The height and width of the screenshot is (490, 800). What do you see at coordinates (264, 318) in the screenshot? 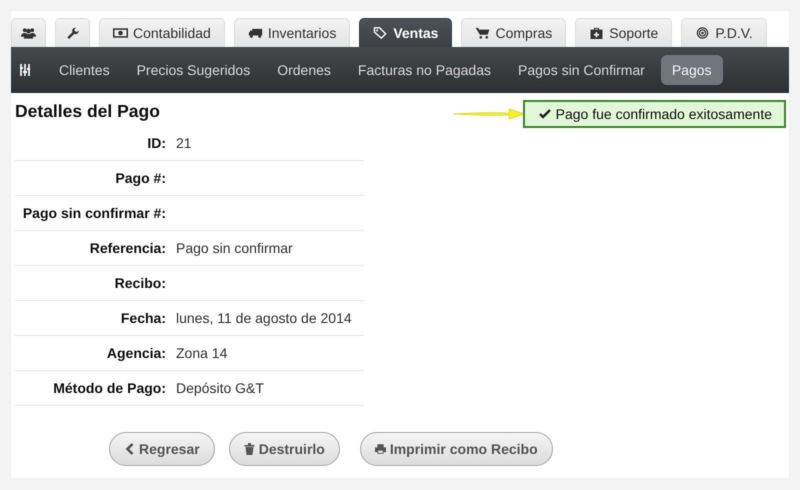
I see `field-value: lunes, 11 de agosto de 2014` at bounding box center [264, 318].